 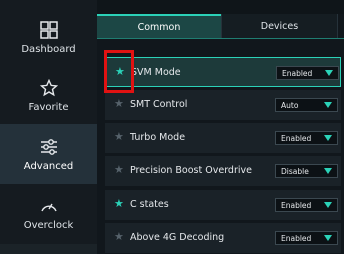 I want to click on tab-underline, so click(x=220, y=38).